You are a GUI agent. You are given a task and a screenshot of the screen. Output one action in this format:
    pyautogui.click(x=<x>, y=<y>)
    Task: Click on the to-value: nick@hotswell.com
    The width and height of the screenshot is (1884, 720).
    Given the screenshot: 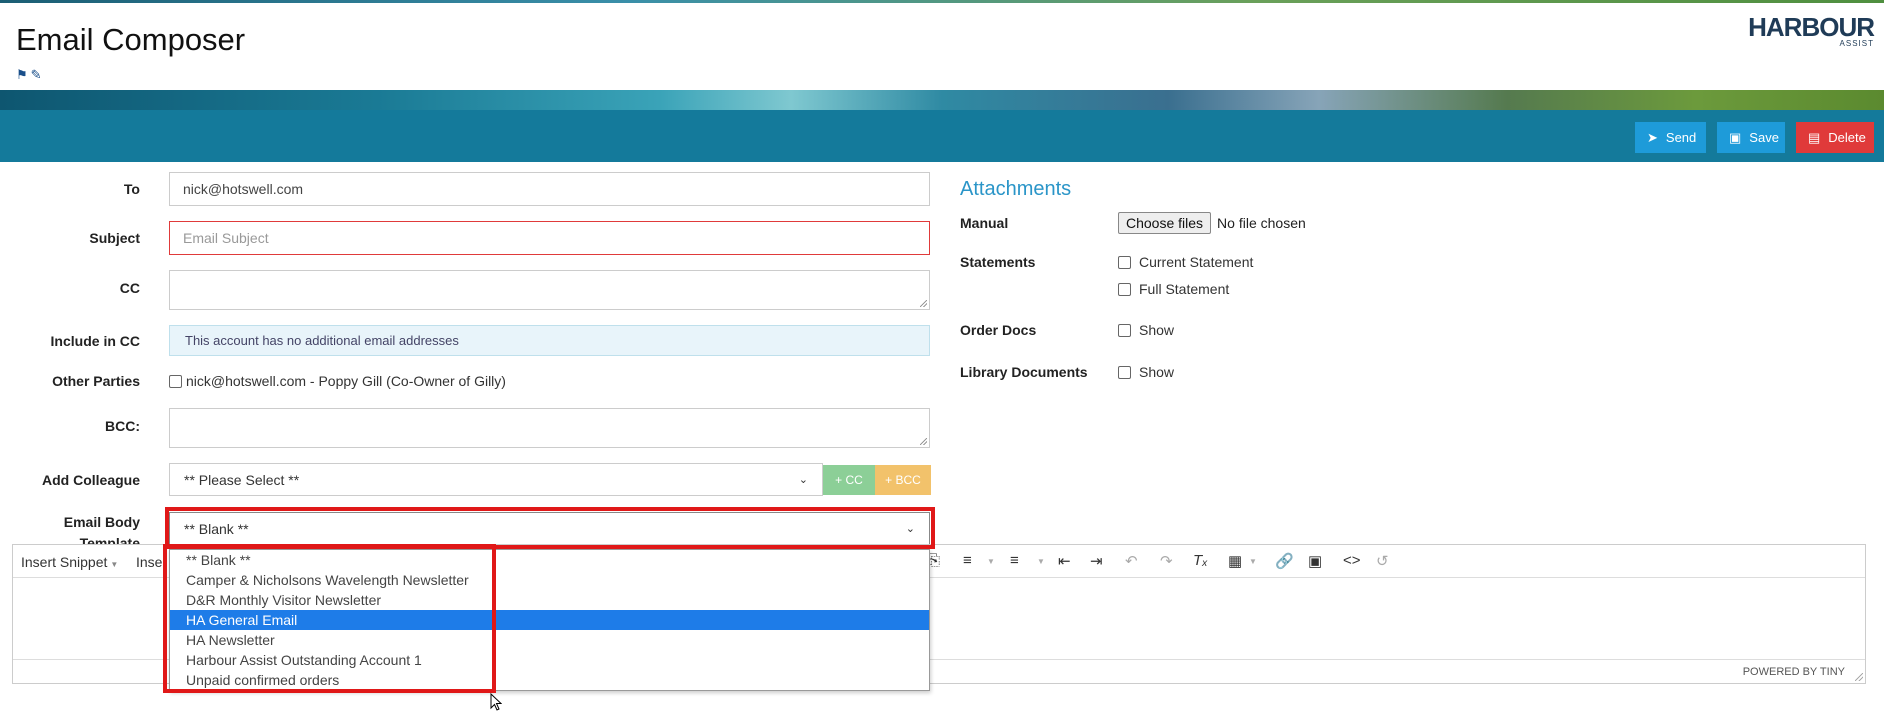 What is the action you would take?
    pyautogui.click(x=243, y=189)
    